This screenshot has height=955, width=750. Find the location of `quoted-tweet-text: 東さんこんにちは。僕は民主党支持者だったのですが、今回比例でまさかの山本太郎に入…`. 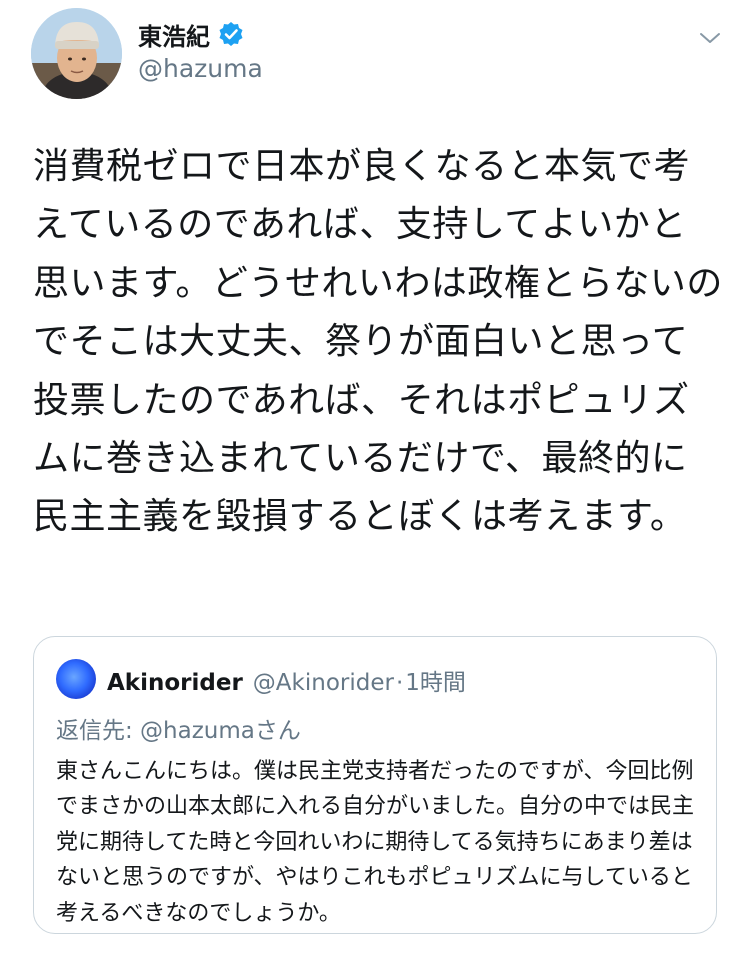

quoted-tweet-text: 東さんこんにちは。僕は民主党支持者だったのですが、今回比例でまさかの山本太郎に入… is located at coordinates (375, 842).